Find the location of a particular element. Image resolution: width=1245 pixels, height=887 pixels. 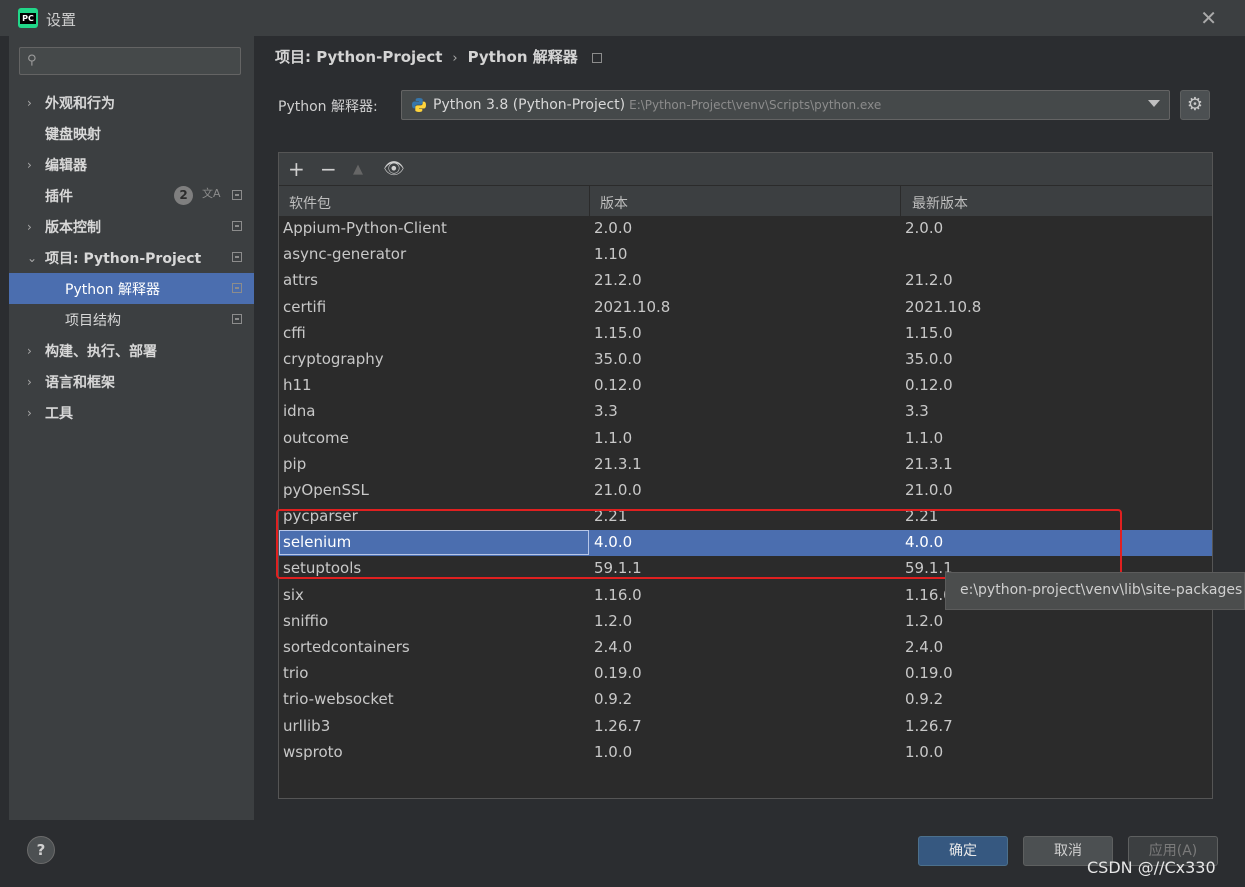

help-button: ? is located at coordinates (41, 850).